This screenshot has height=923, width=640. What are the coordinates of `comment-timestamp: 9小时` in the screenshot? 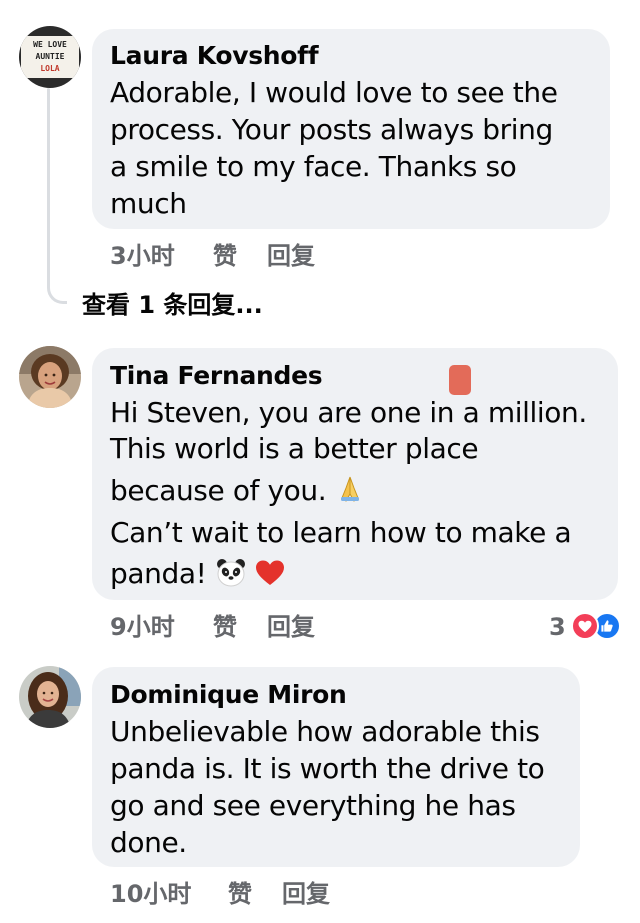 It's located at (142, 627).